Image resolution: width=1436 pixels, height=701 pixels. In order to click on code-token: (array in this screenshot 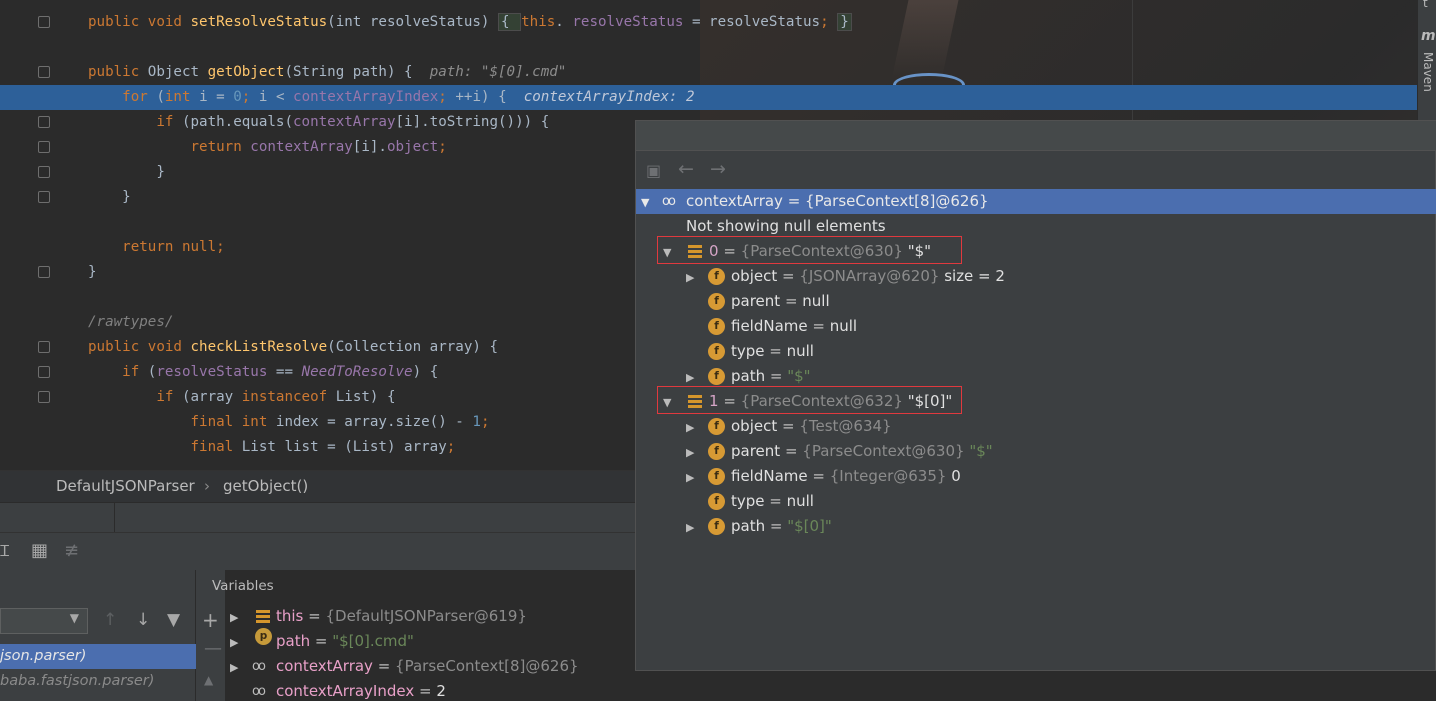, I will do `click(211, 397)`.